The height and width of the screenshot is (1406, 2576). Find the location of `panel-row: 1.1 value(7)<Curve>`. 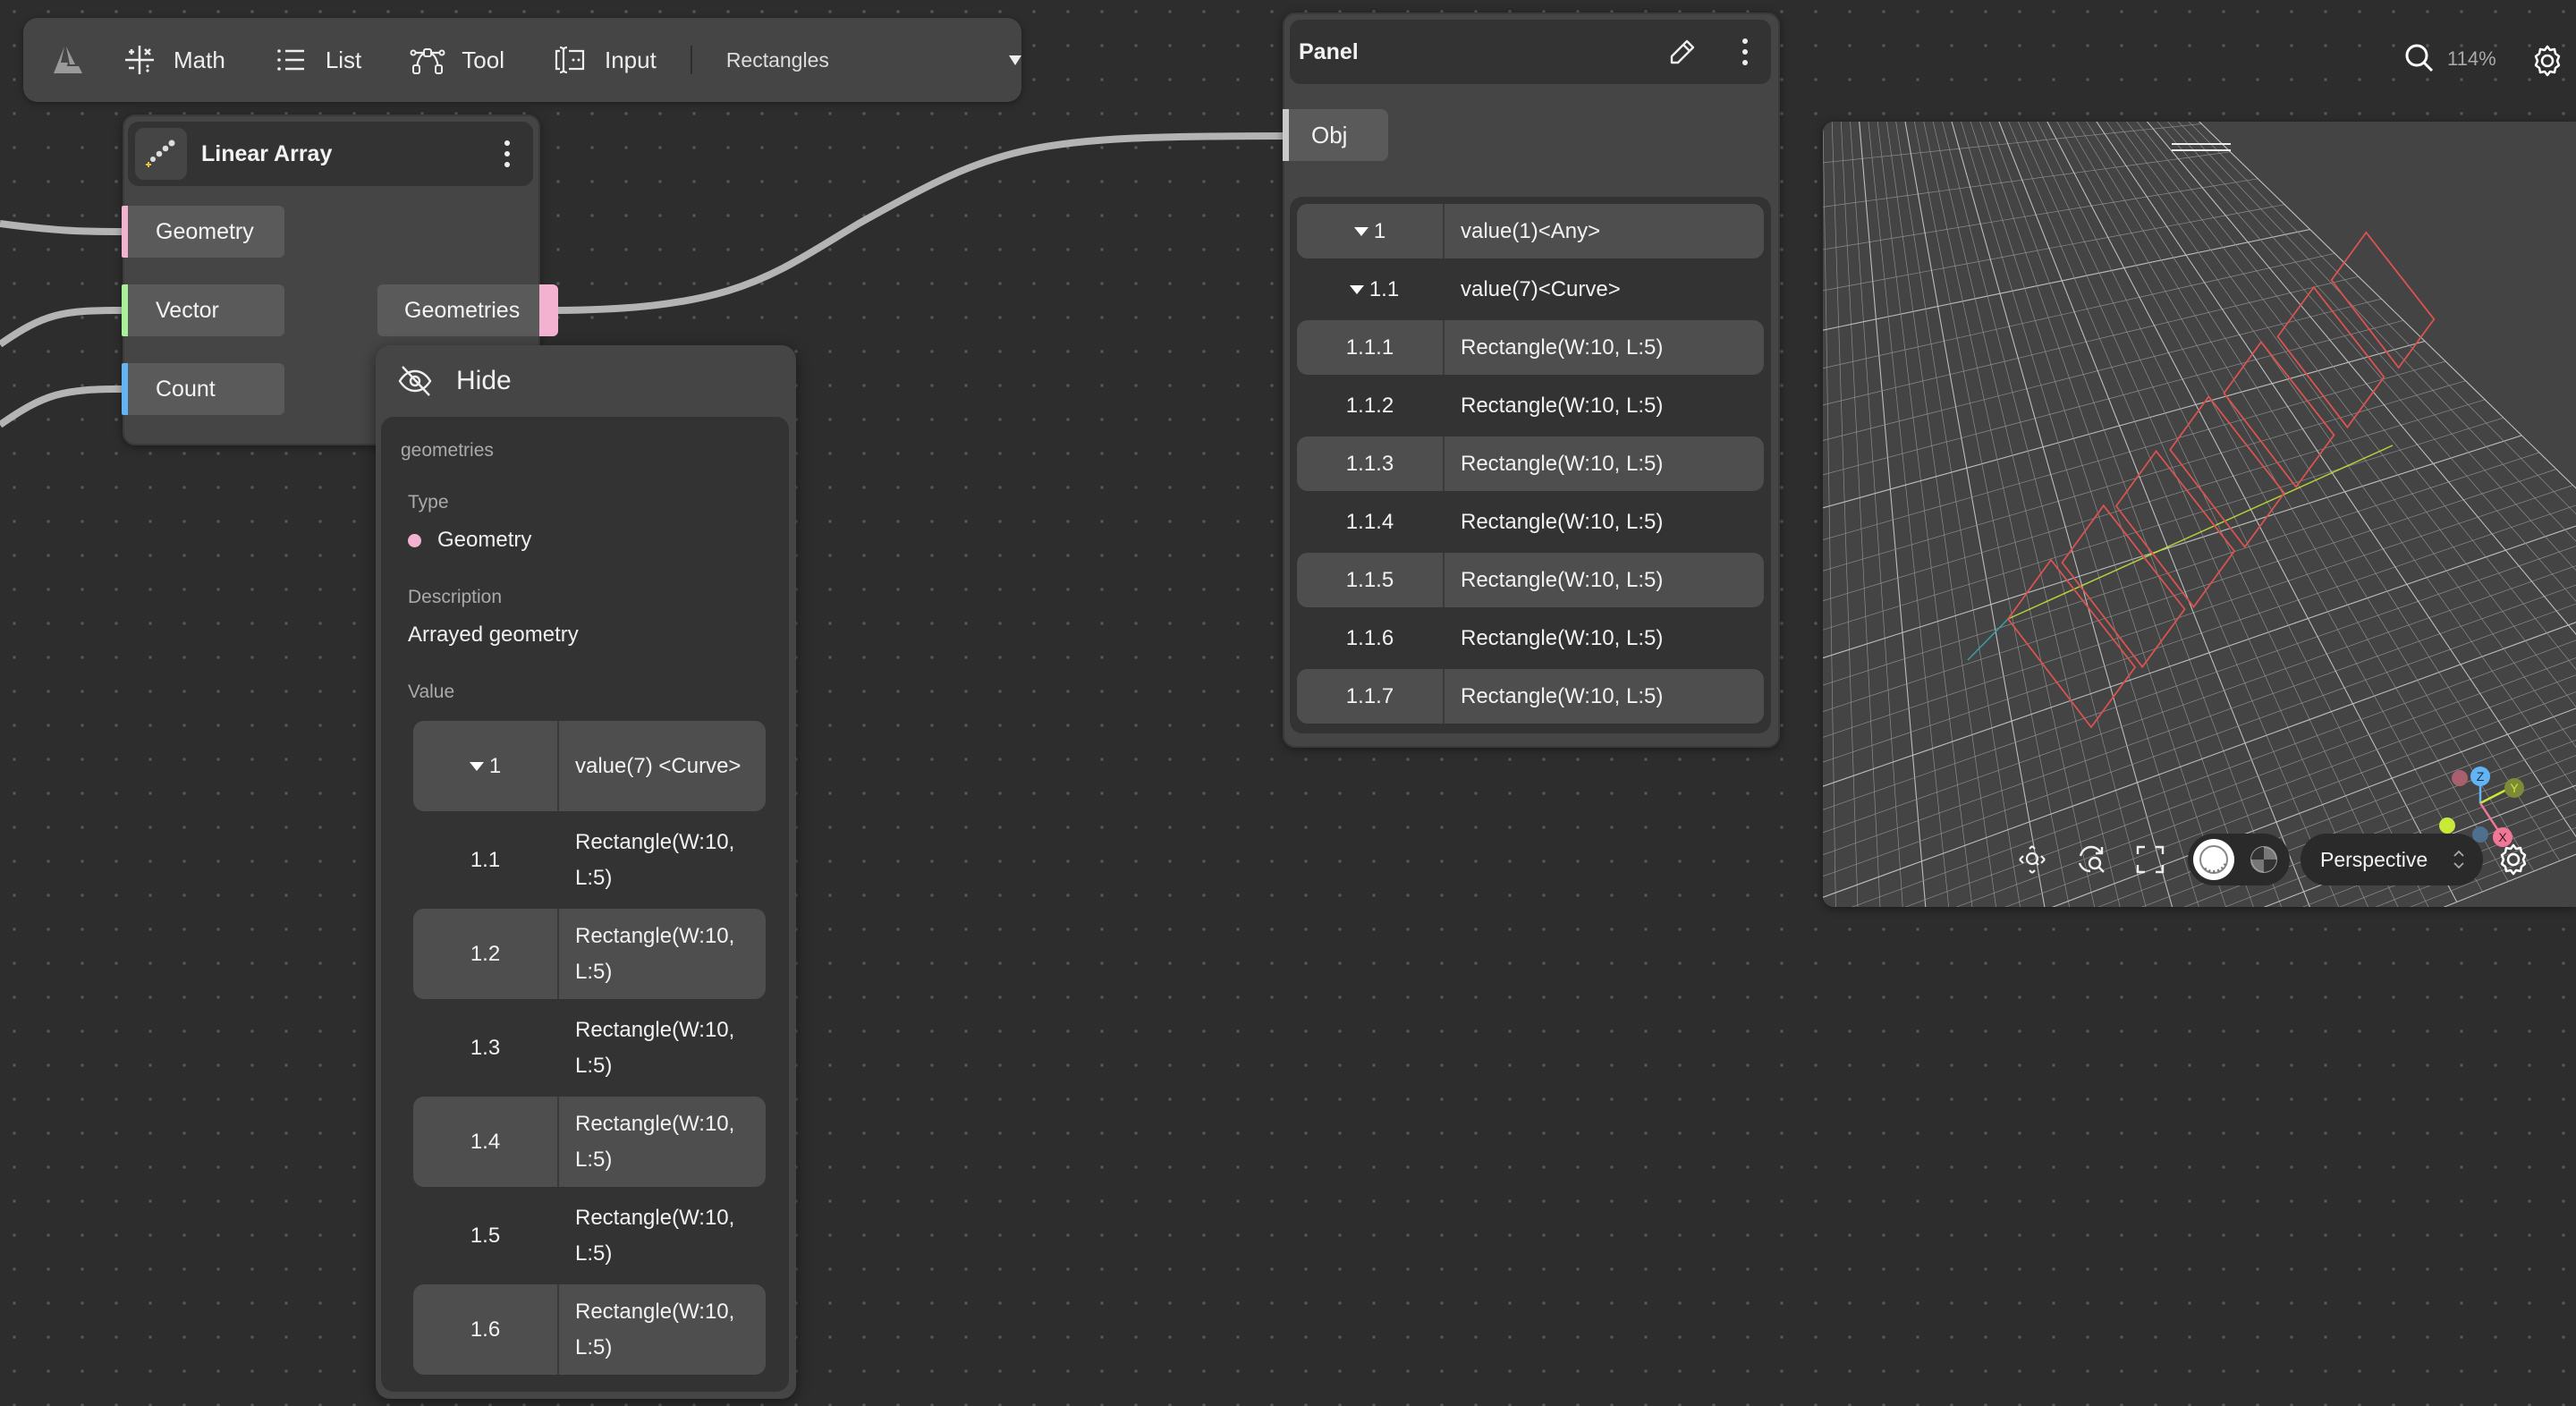

panel-row: 1.1 value(7)<Curve> is located at coordinates (1530, 290).